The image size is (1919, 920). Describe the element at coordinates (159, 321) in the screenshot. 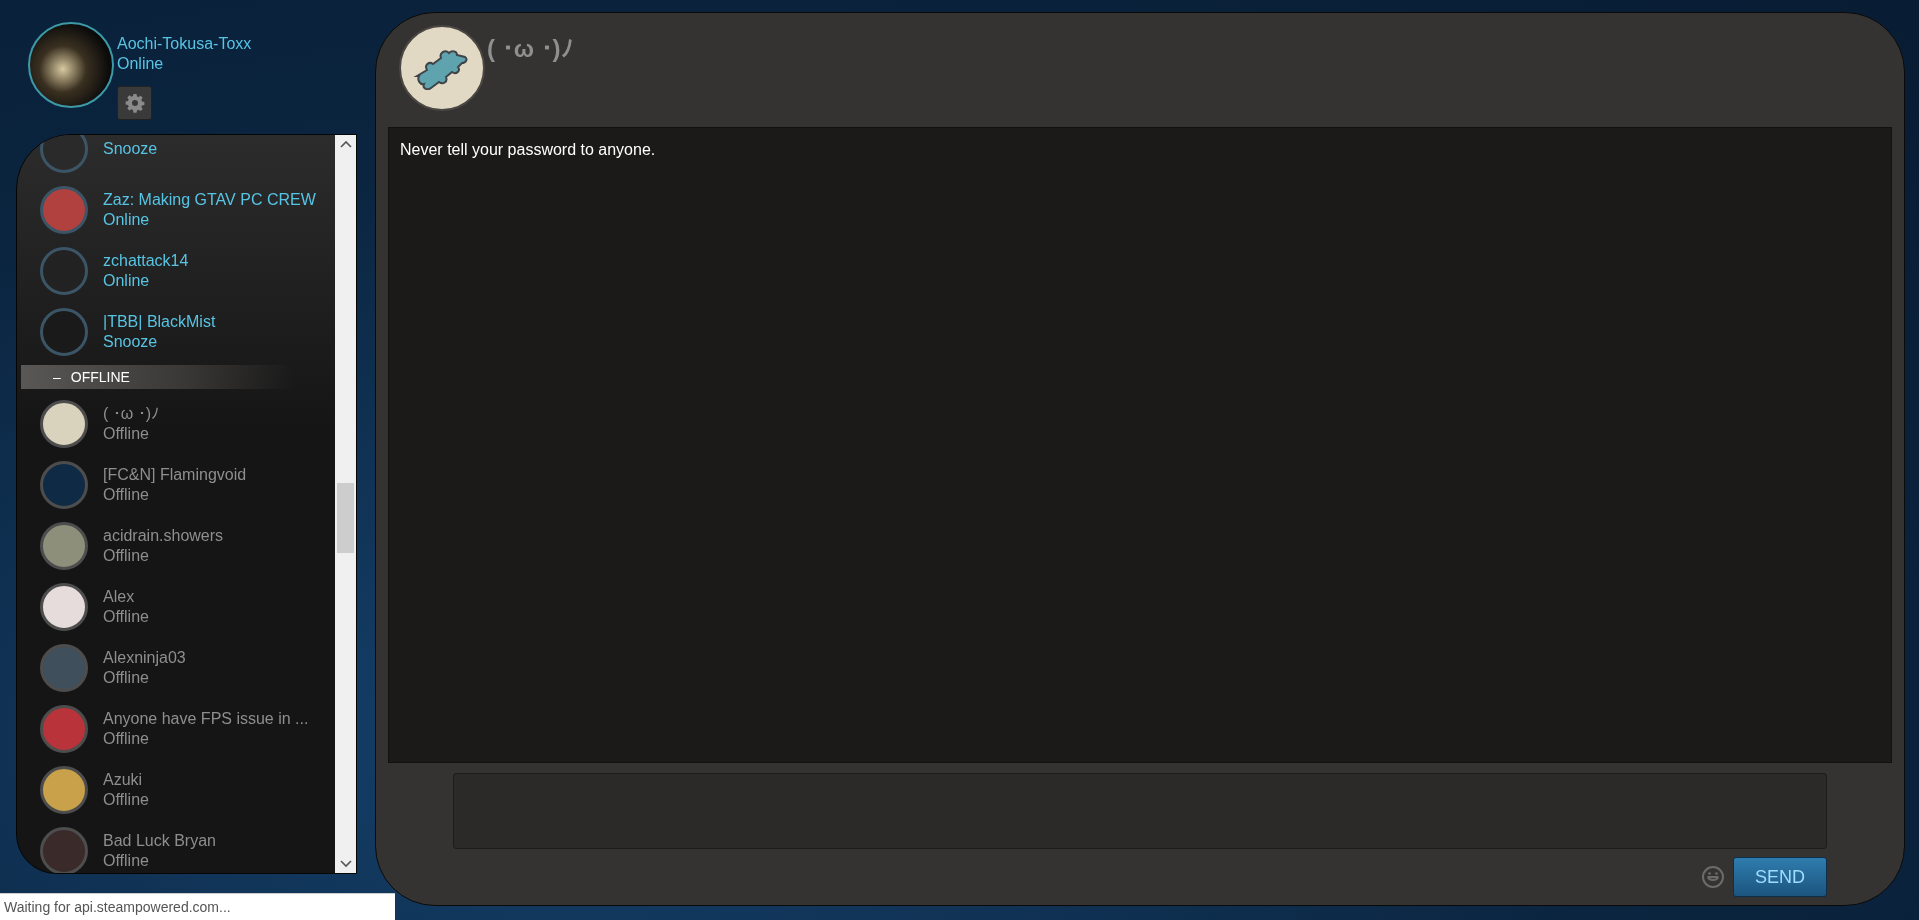

I see `friend-name: |TBB| BlackMist` at that location.